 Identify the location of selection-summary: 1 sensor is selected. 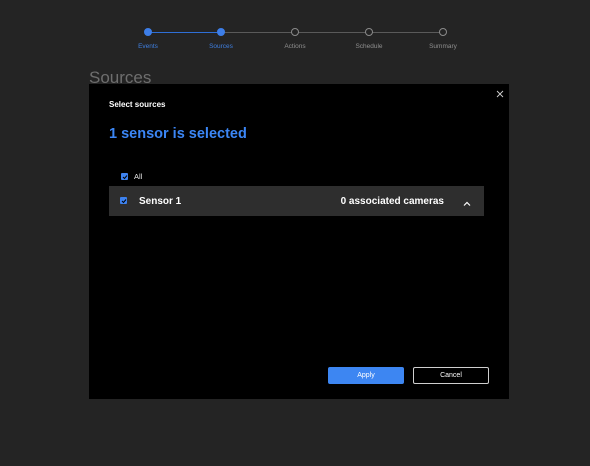
(178, 134).